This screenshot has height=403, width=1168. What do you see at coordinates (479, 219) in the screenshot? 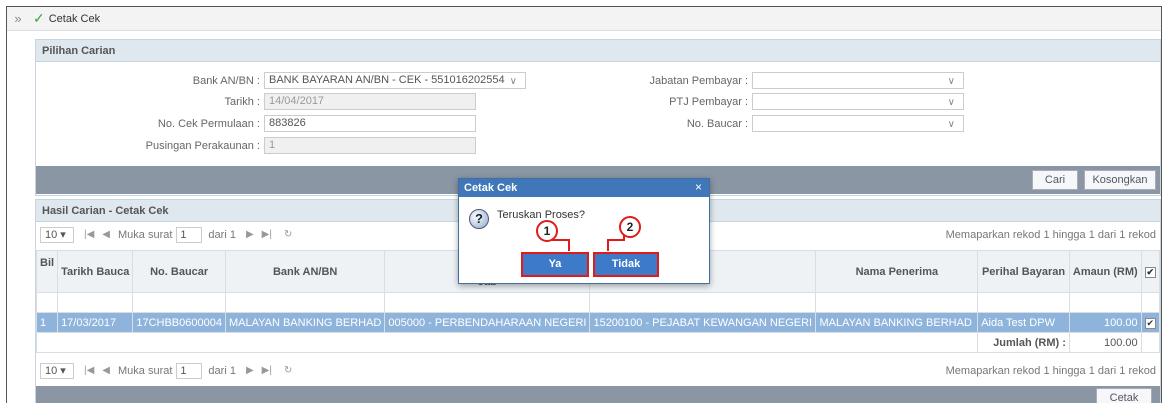
I see `question-icon: ?` at bounding box center [479, 219].